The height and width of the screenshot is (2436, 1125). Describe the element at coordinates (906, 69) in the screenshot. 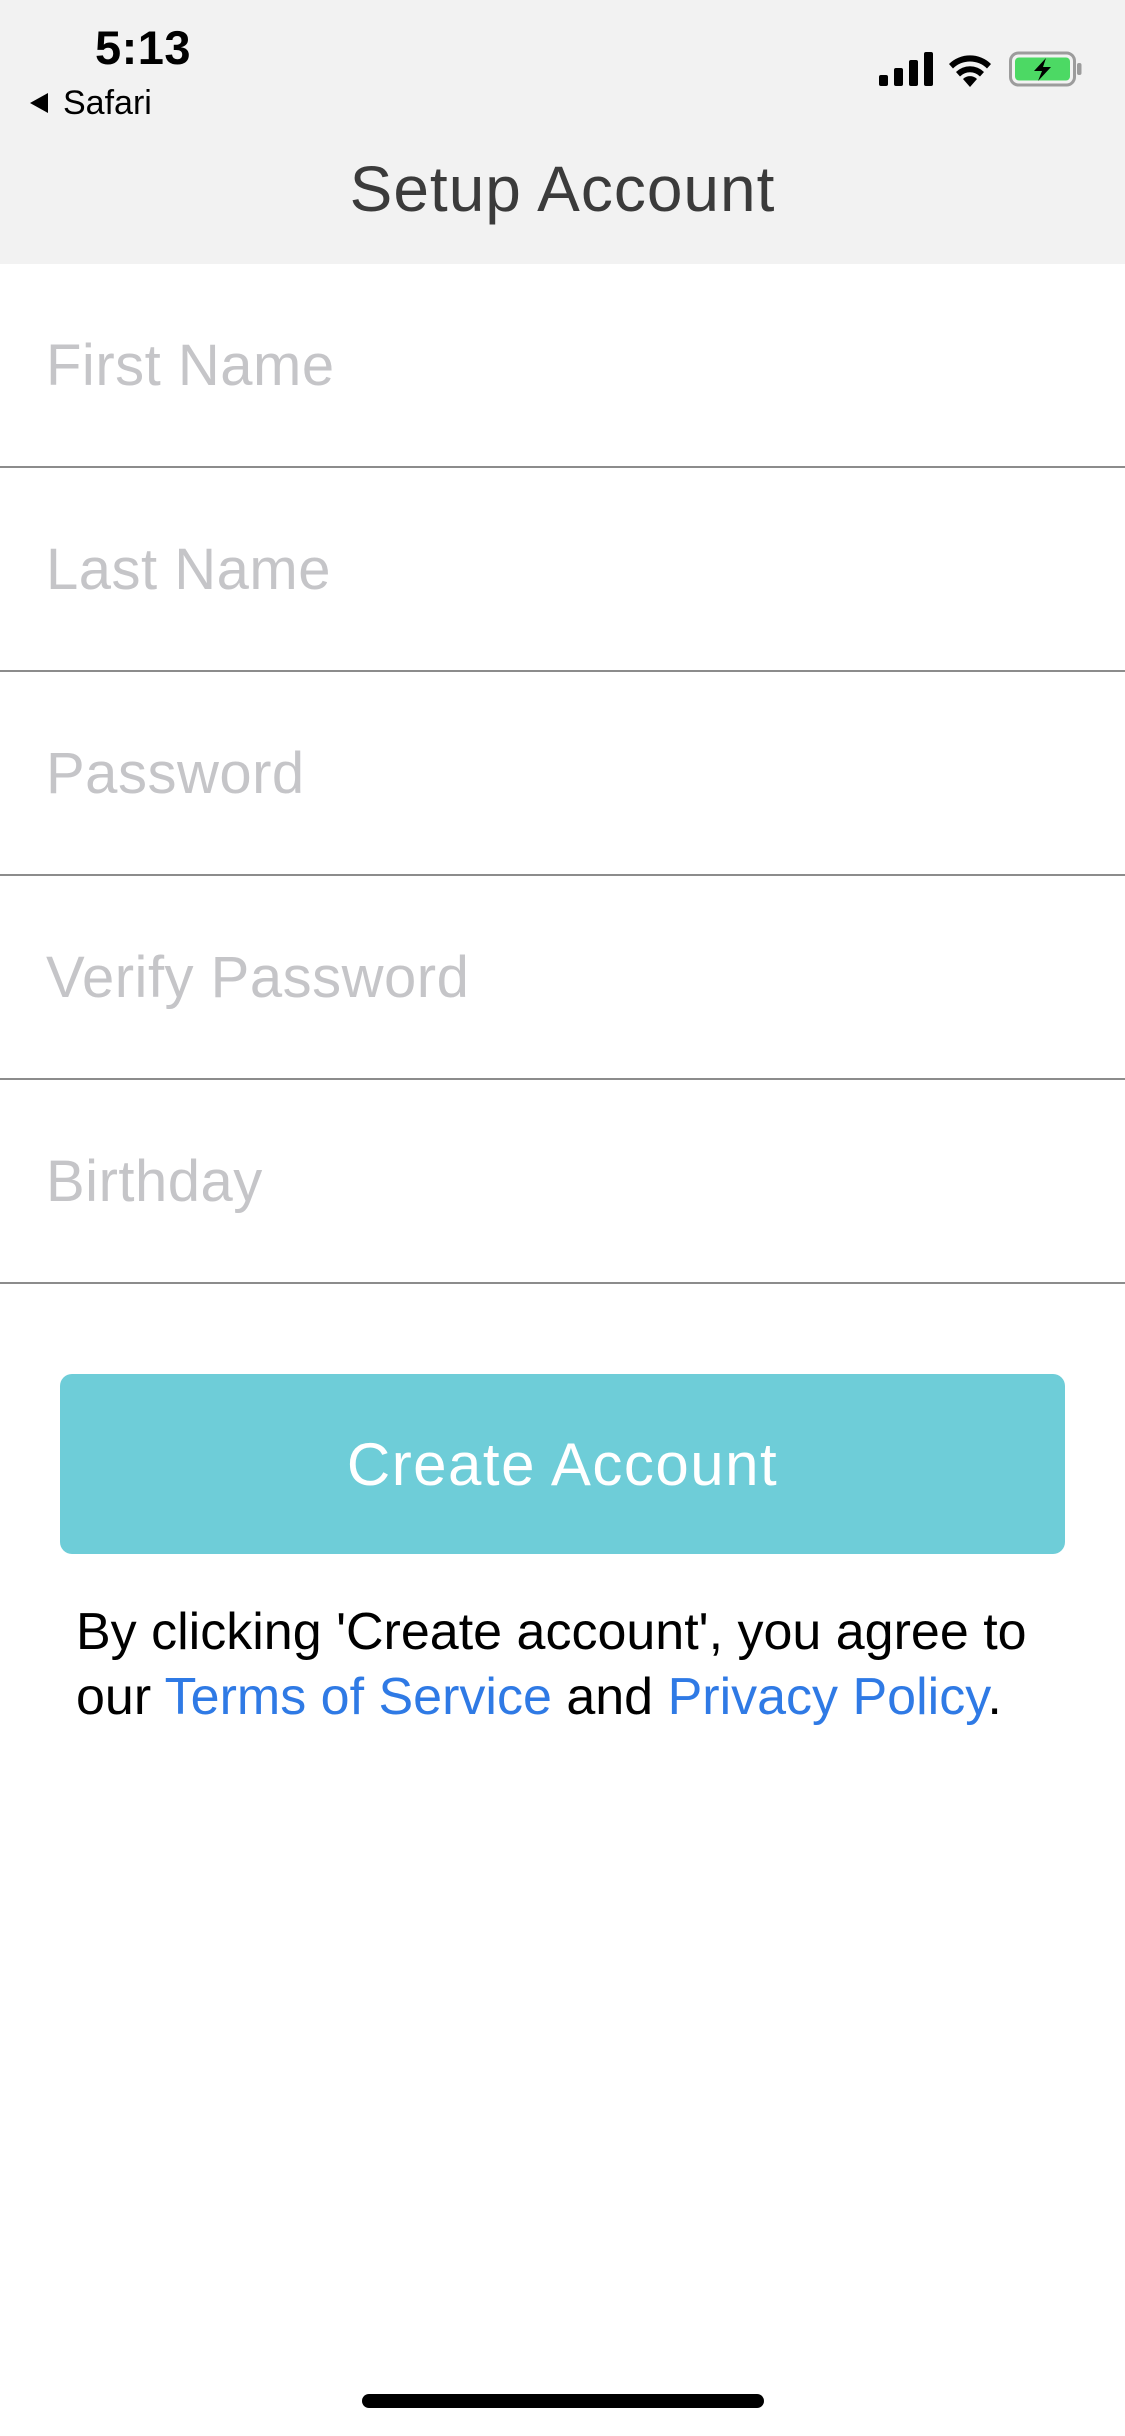

I see `cellular-signal-icon` at that location.